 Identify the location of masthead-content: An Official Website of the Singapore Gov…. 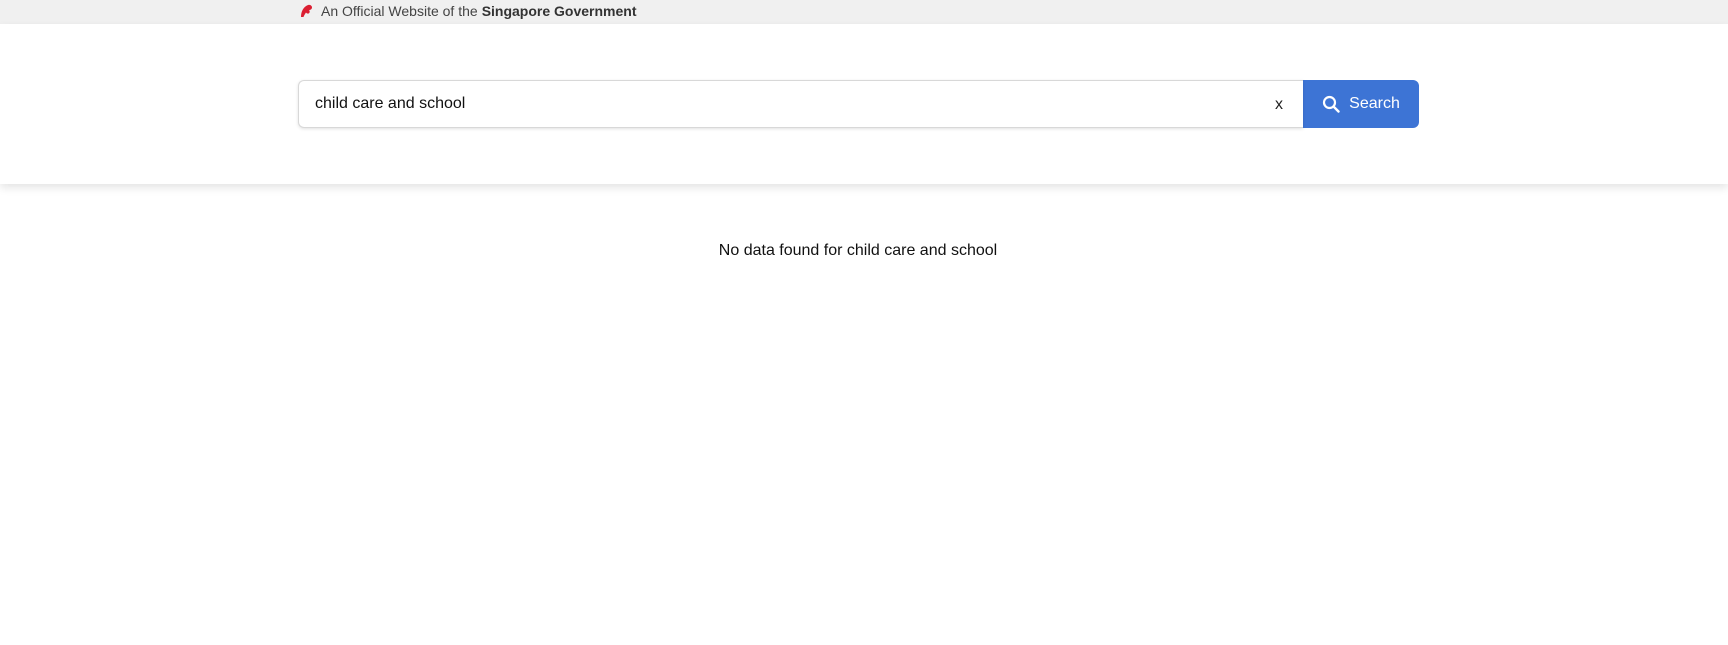
(467, 11).